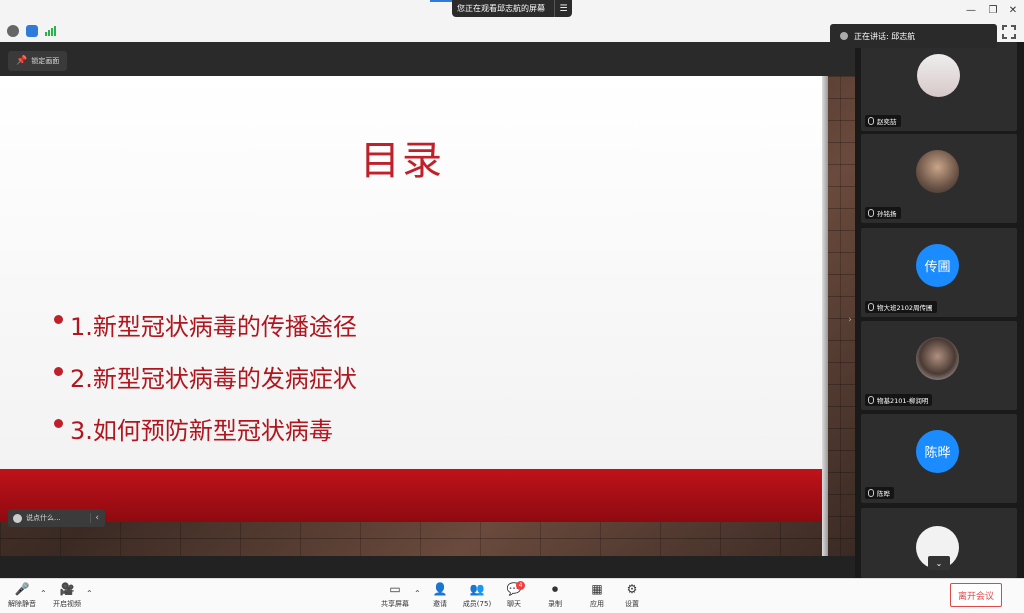  I want to click on avatar: 传圃, so click(937, 265).